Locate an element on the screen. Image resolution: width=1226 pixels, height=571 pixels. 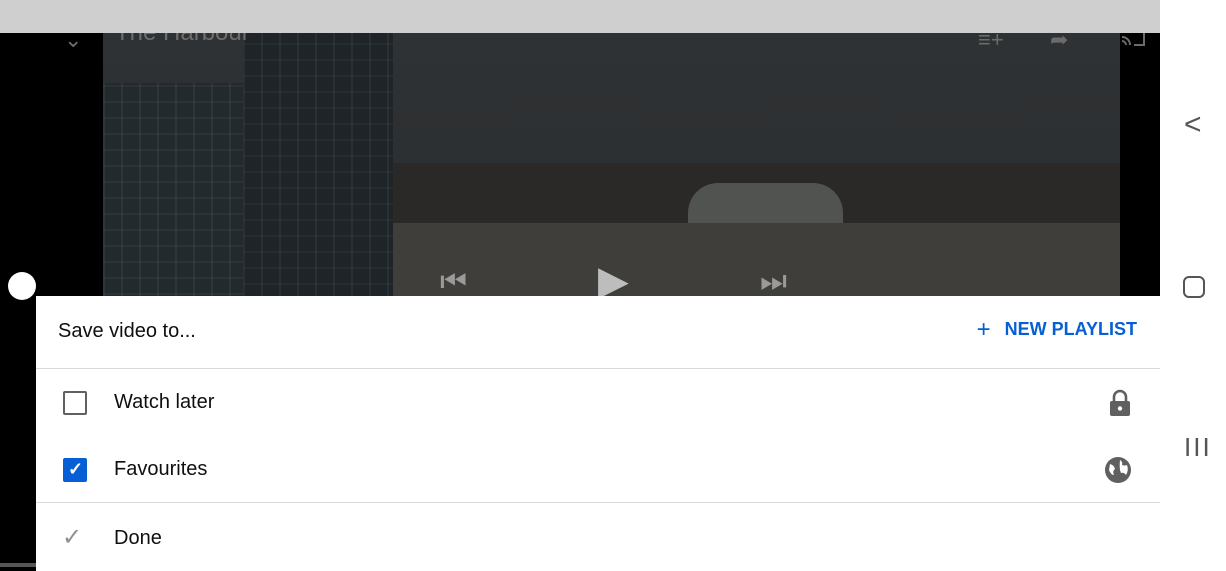
playlist-item-watch-later: Watch later is located at coordinates (598, 402).